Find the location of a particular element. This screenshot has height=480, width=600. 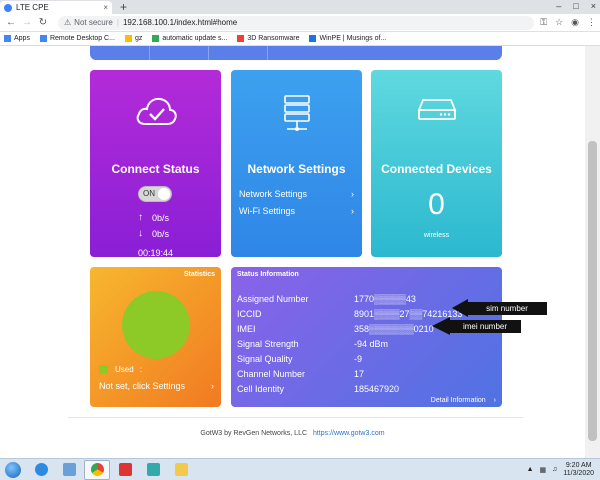

connect-status-card: Connect Status ON ↑ 0b/s ↓ 0b/s 00:19:44 is located at coordinates (155, 163).